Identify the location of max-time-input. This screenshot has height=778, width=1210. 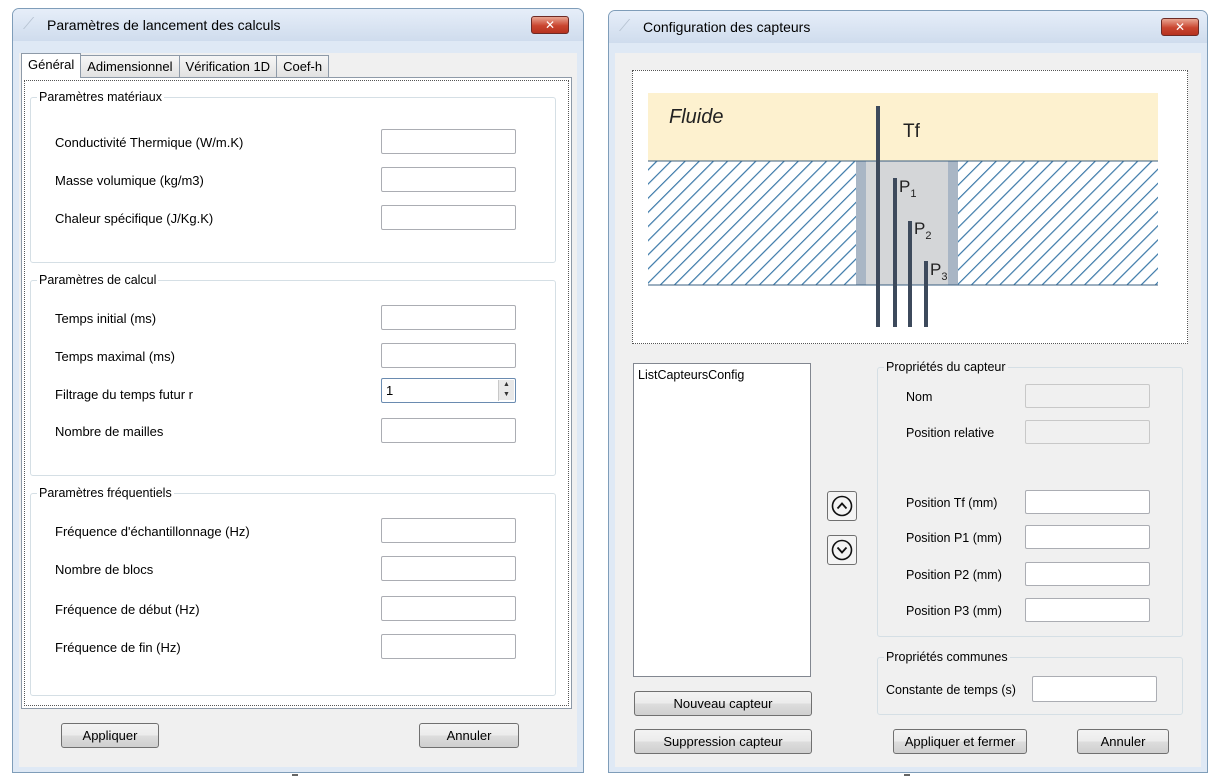
(448, 355).